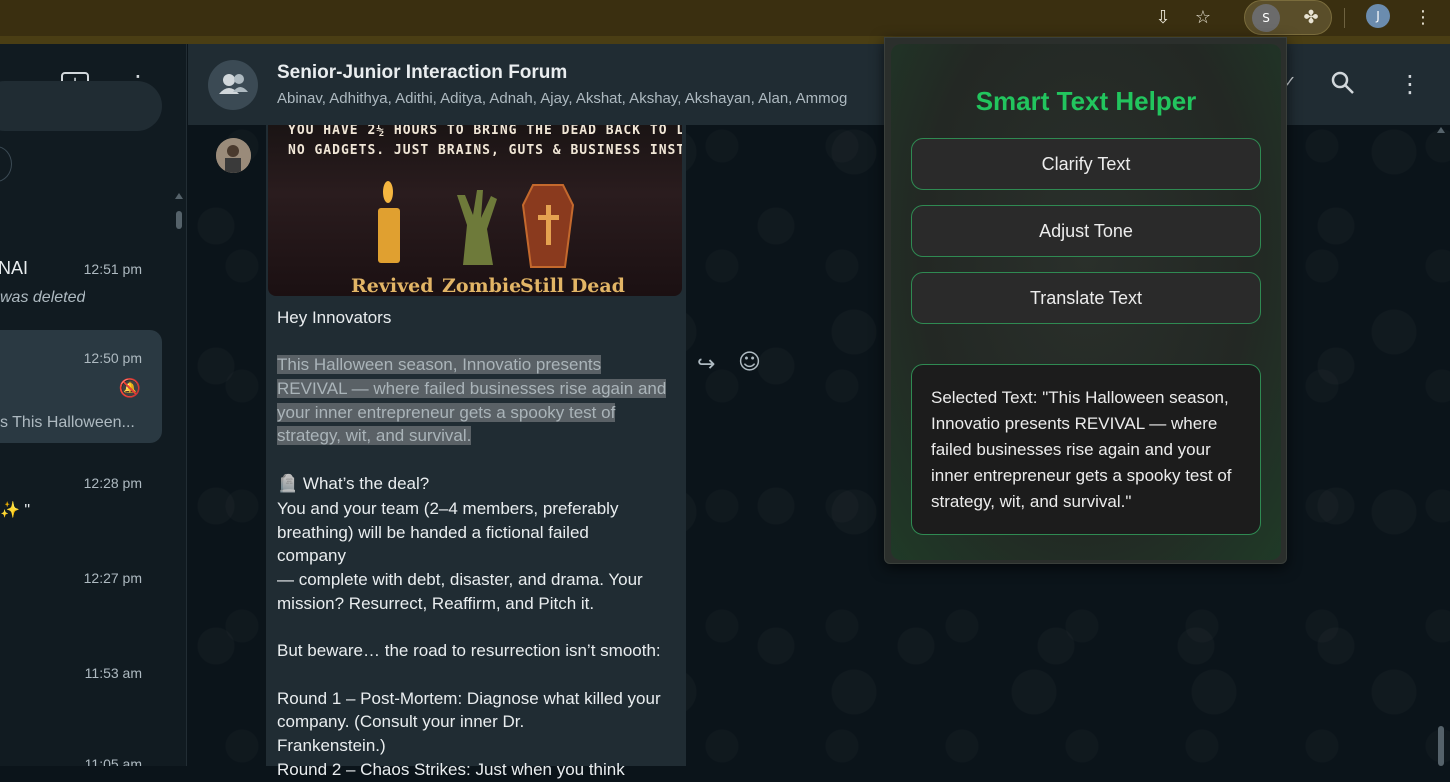 The image size is (1450, 782). What do you see at coordinates (374, 435) in the screenshot?
I see `highlighted-text-line: strategy, wit, and survival.` at bounding box center [374, 435].